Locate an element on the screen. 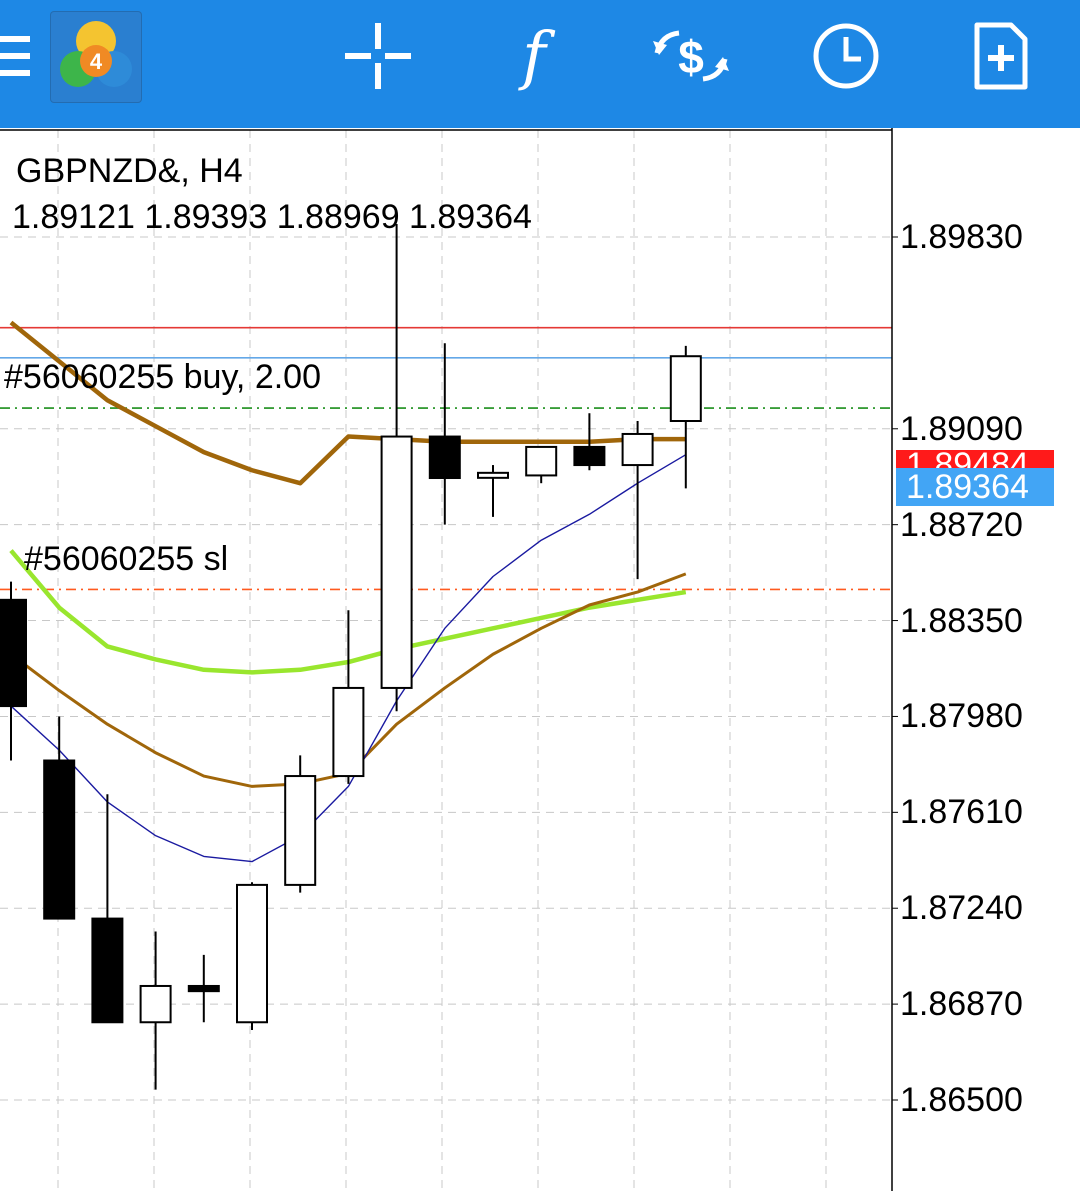  indicators-icon: f is located at coordinates (537, 56).